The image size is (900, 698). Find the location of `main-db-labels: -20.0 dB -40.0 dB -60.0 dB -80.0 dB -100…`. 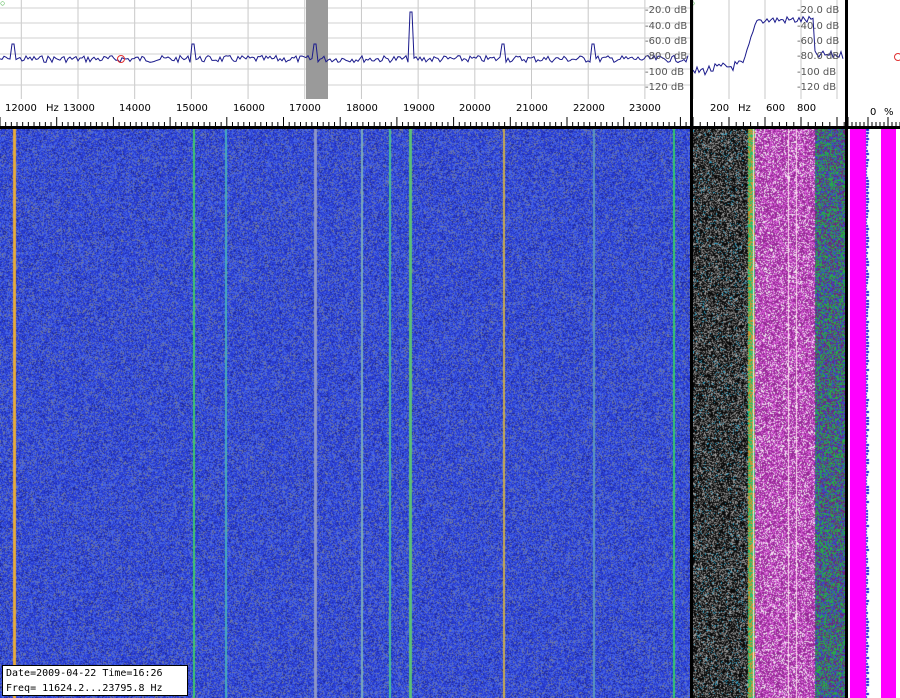

main-db-labels: -20.0 dB -40.0 dB -60.0 dB -80.0 dB -100… is located at coordinates (666, 49).